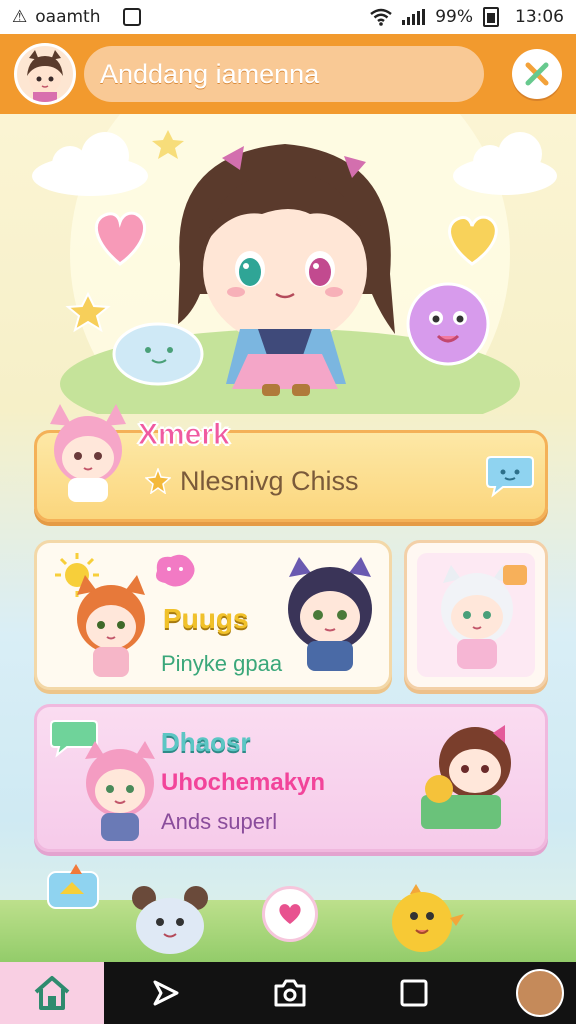  I want to click on mid-card: Puugs Pinyke gpaa, so click(213, 615).